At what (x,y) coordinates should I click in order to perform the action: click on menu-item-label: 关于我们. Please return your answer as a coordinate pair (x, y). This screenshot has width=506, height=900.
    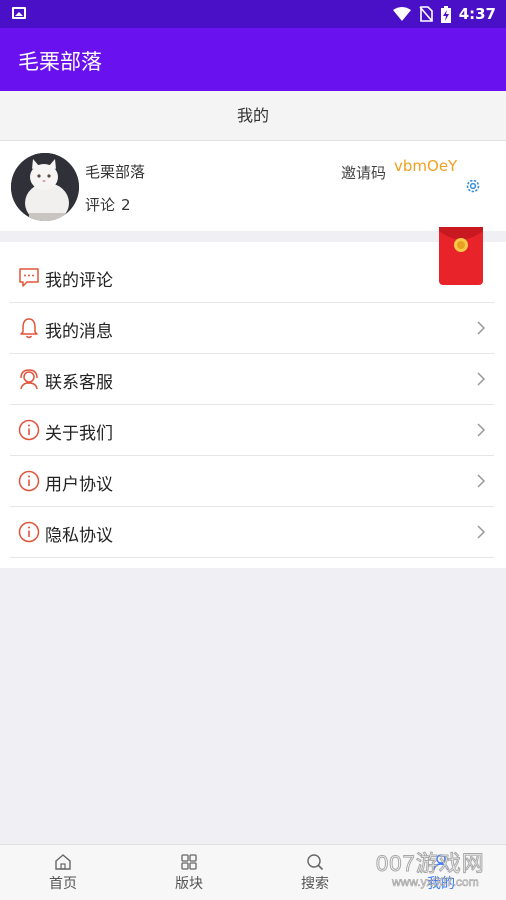
    Looking at the image, I should click on (79, 434).